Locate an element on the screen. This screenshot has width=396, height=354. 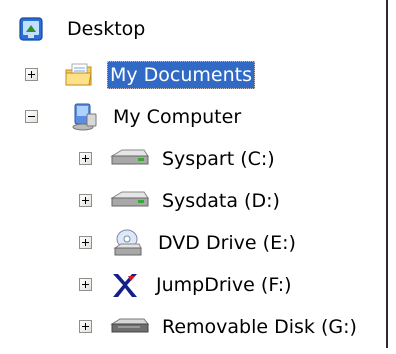
tree-item-label: Removable Disk (G:) is located at coordinates (259, 327).